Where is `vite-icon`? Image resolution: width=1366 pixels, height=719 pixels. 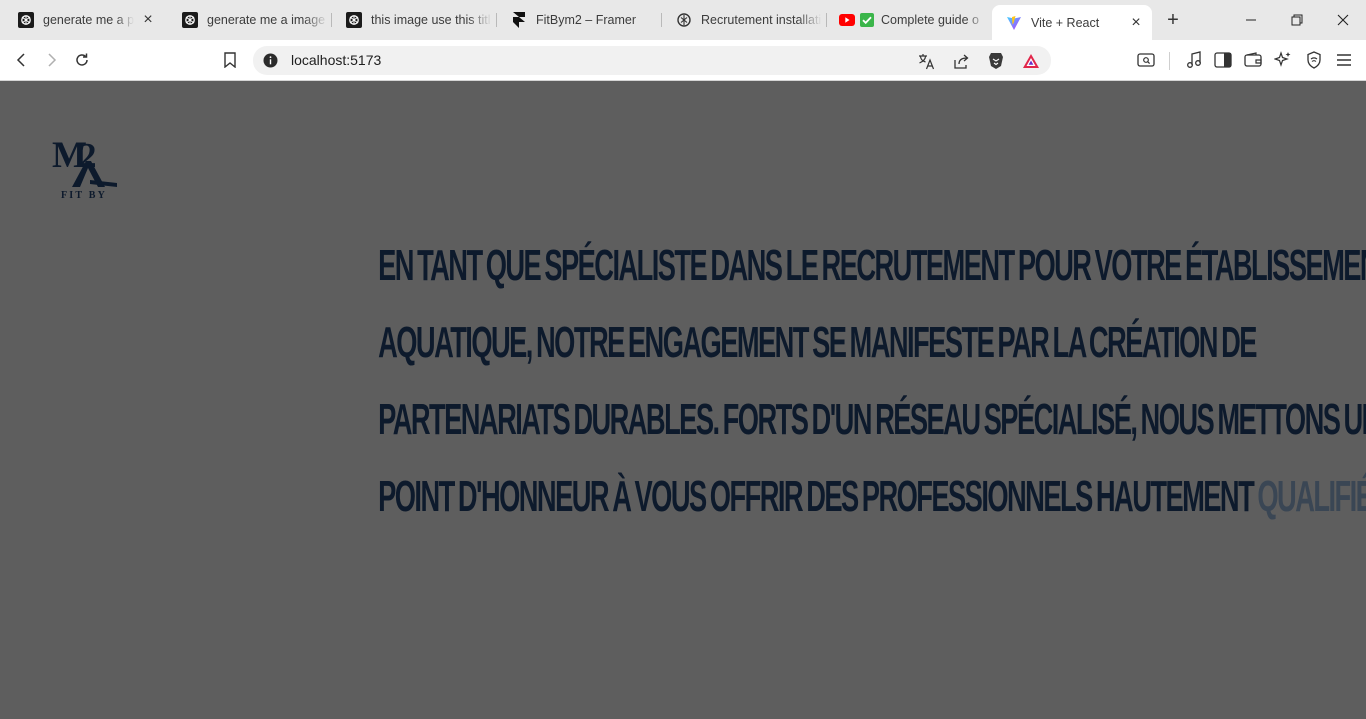
vite-icon is located at coordinates (1014, 23).